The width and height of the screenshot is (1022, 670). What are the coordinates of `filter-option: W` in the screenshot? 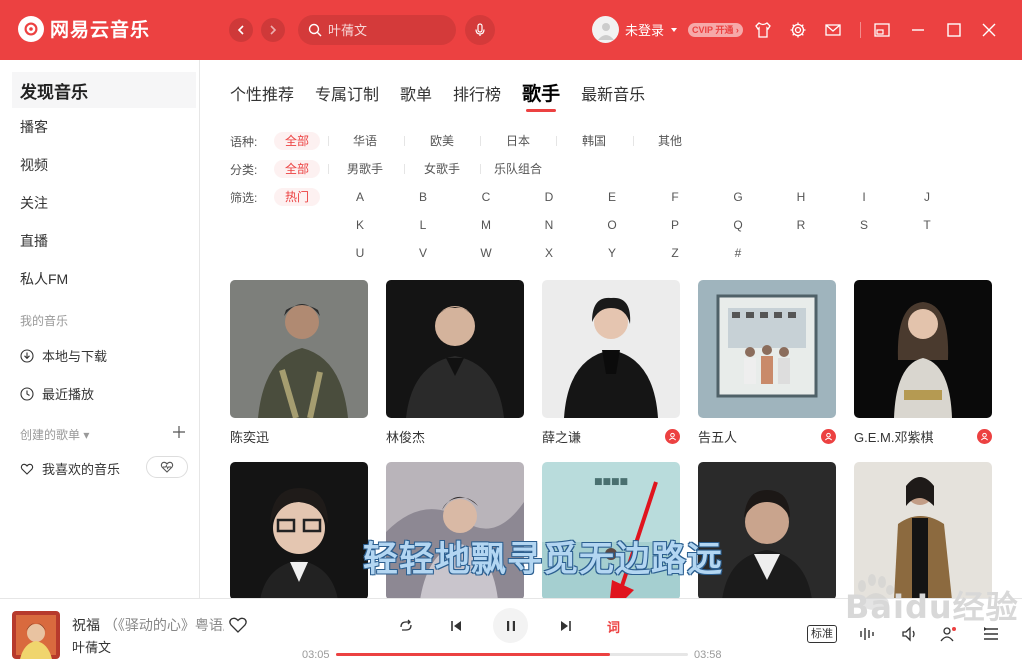 It's located at (486, 253).